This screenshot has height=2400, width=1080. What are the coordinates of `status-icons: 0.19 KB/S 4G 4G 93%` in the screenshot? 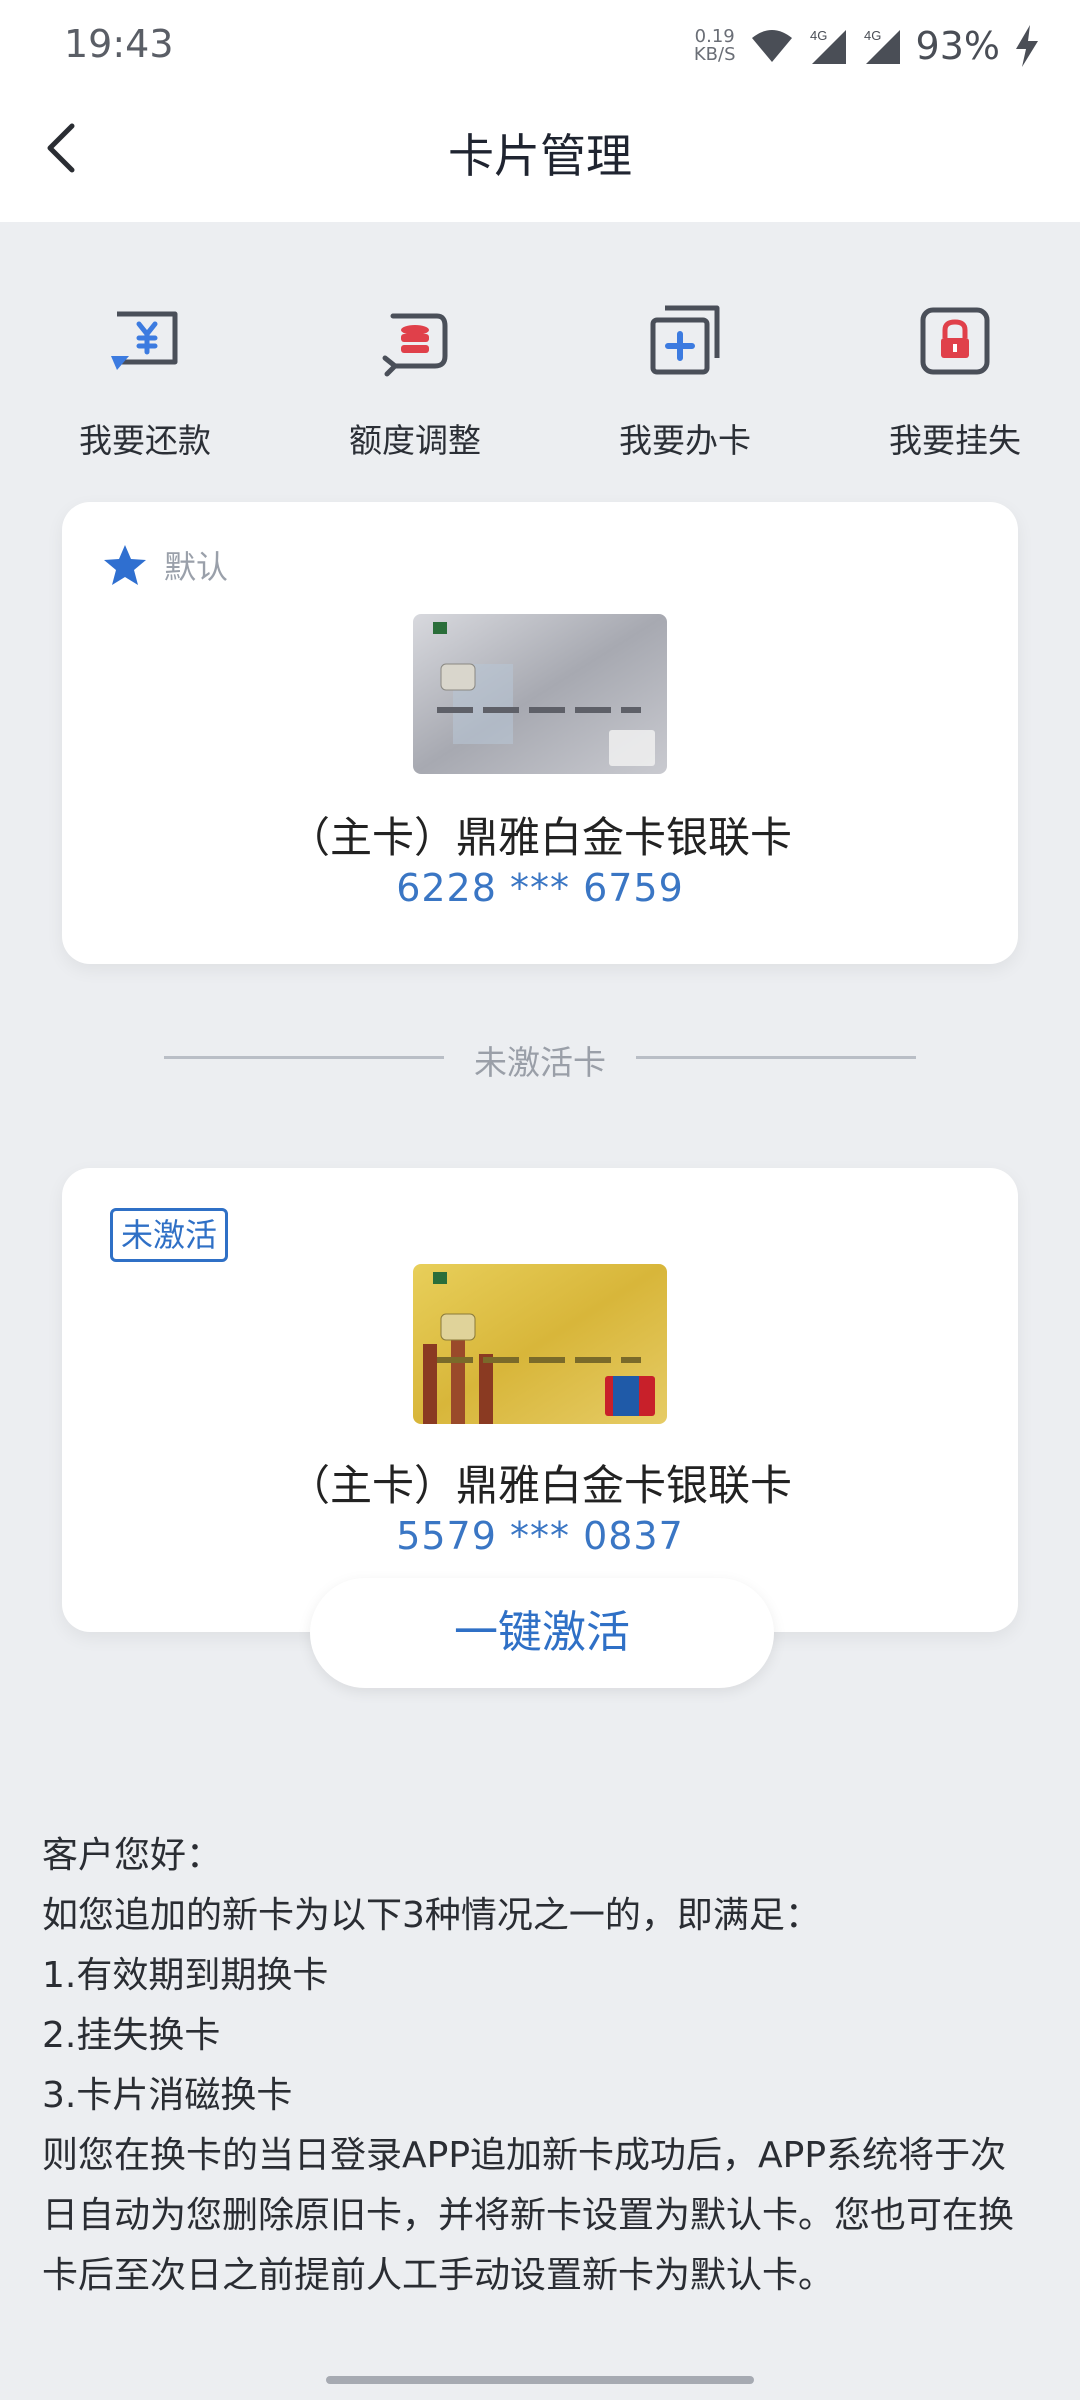 It's located at (867, 46).